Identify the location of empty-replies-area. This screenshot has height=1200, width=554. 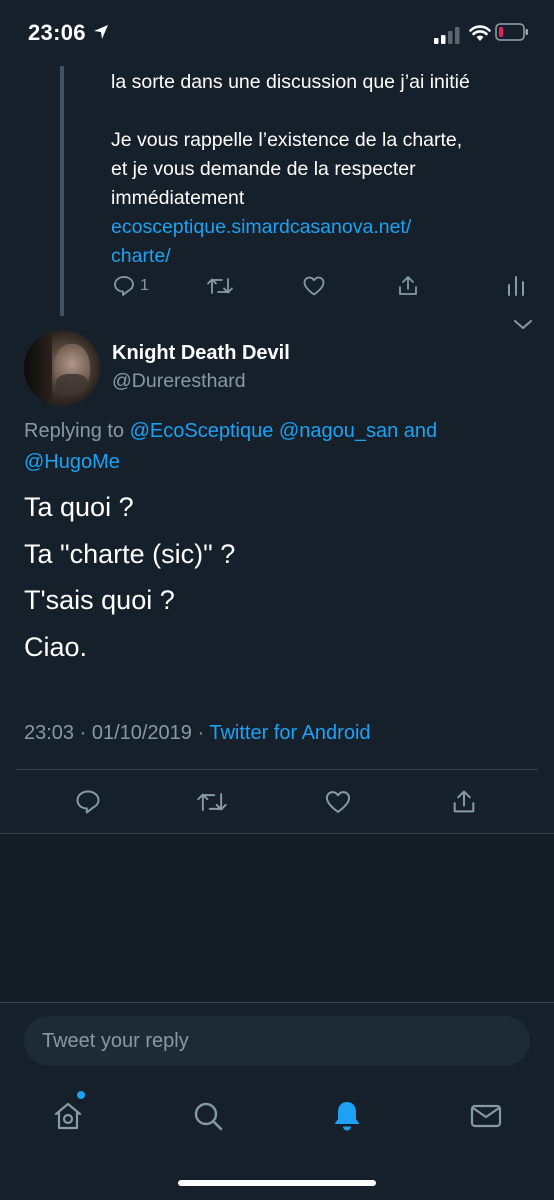
(277, 918).